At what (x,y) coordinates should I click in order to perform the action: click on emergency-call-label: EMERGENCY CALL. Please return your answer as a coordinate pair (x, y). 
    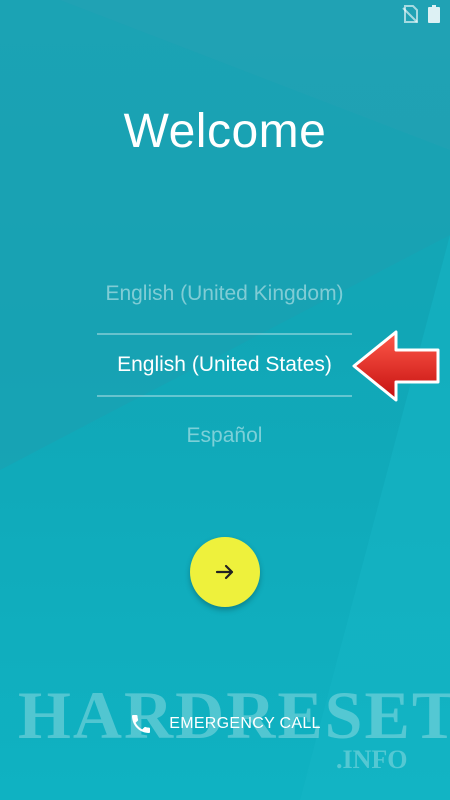
    Looking at the image, I should click on (245, 723).